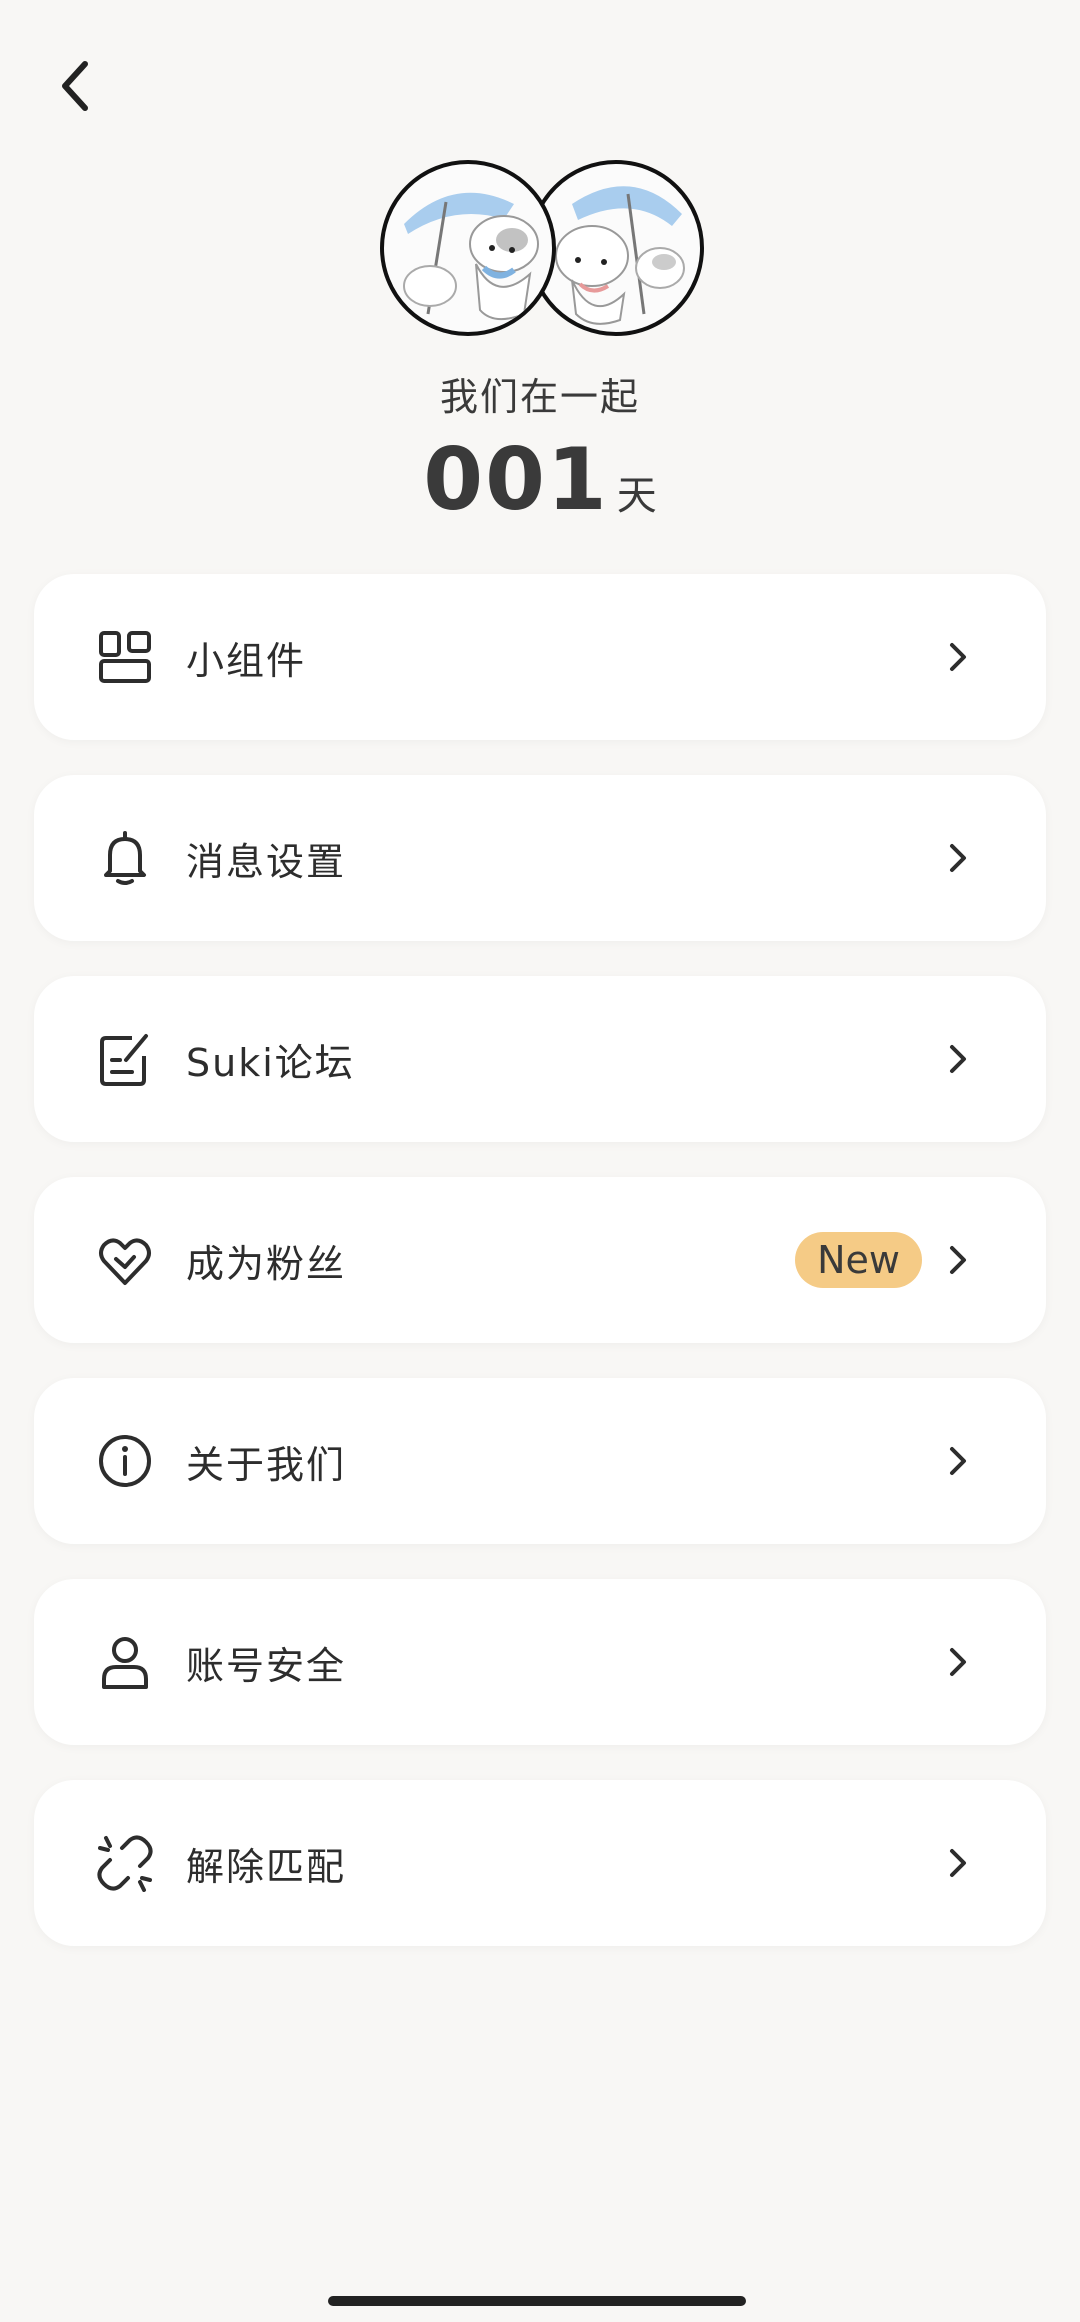  I want to click on menu-item-account-security: 账号安全, so click(540, 1662).